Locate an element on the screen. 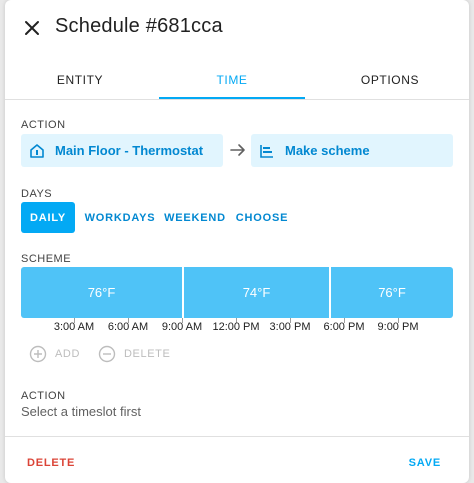  delete-timeslot-button: DELETE is located at coordinates (134, 354).